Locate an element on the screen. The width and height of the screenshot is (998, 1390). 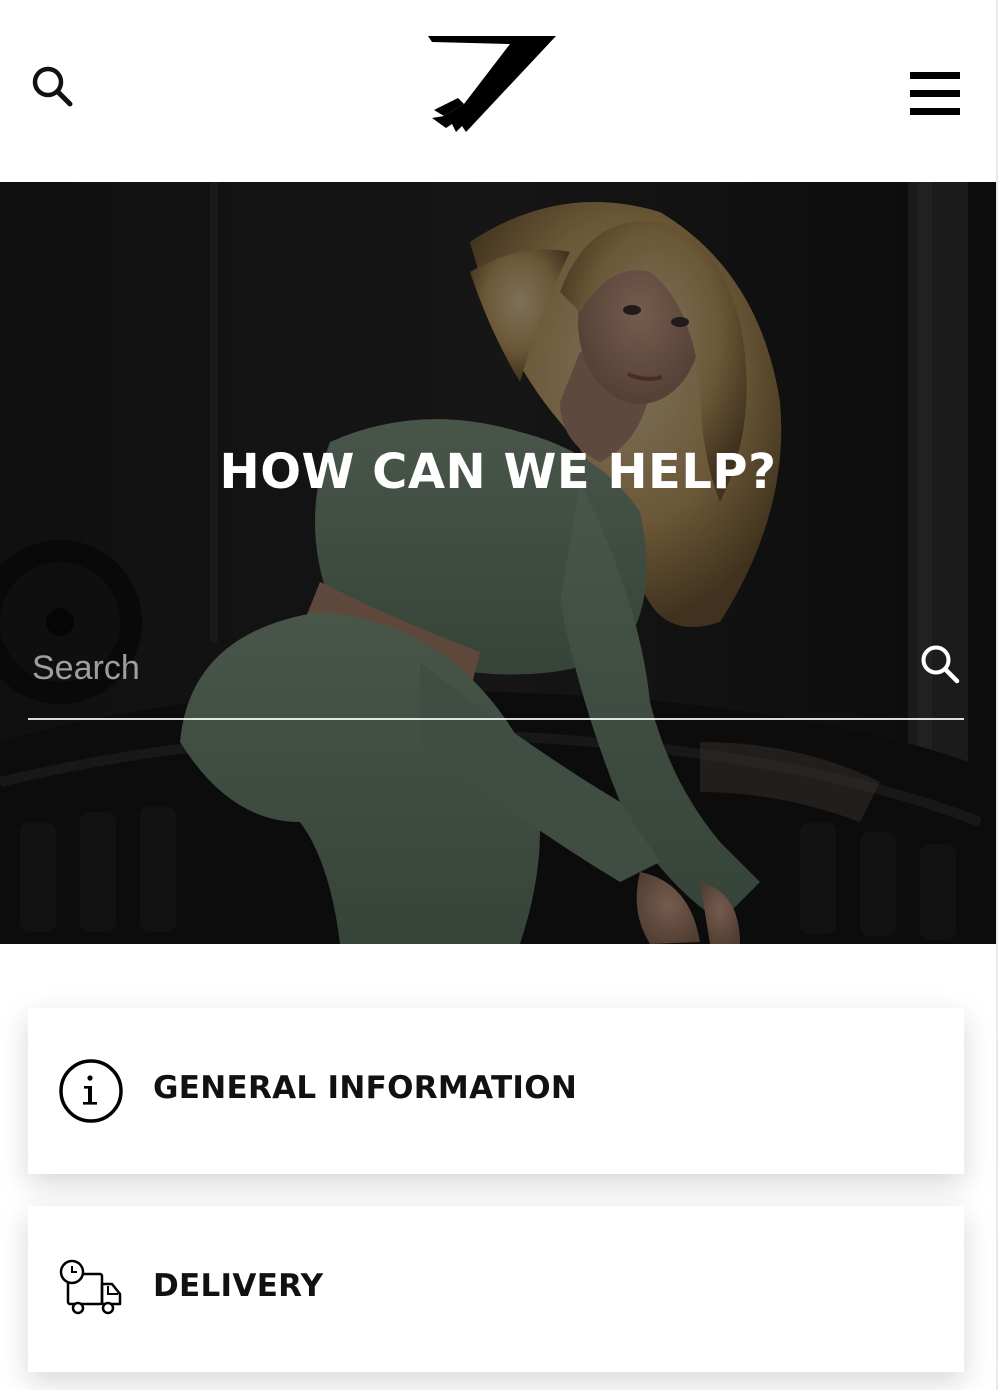
menu-button is located at coordinates (935, 93).